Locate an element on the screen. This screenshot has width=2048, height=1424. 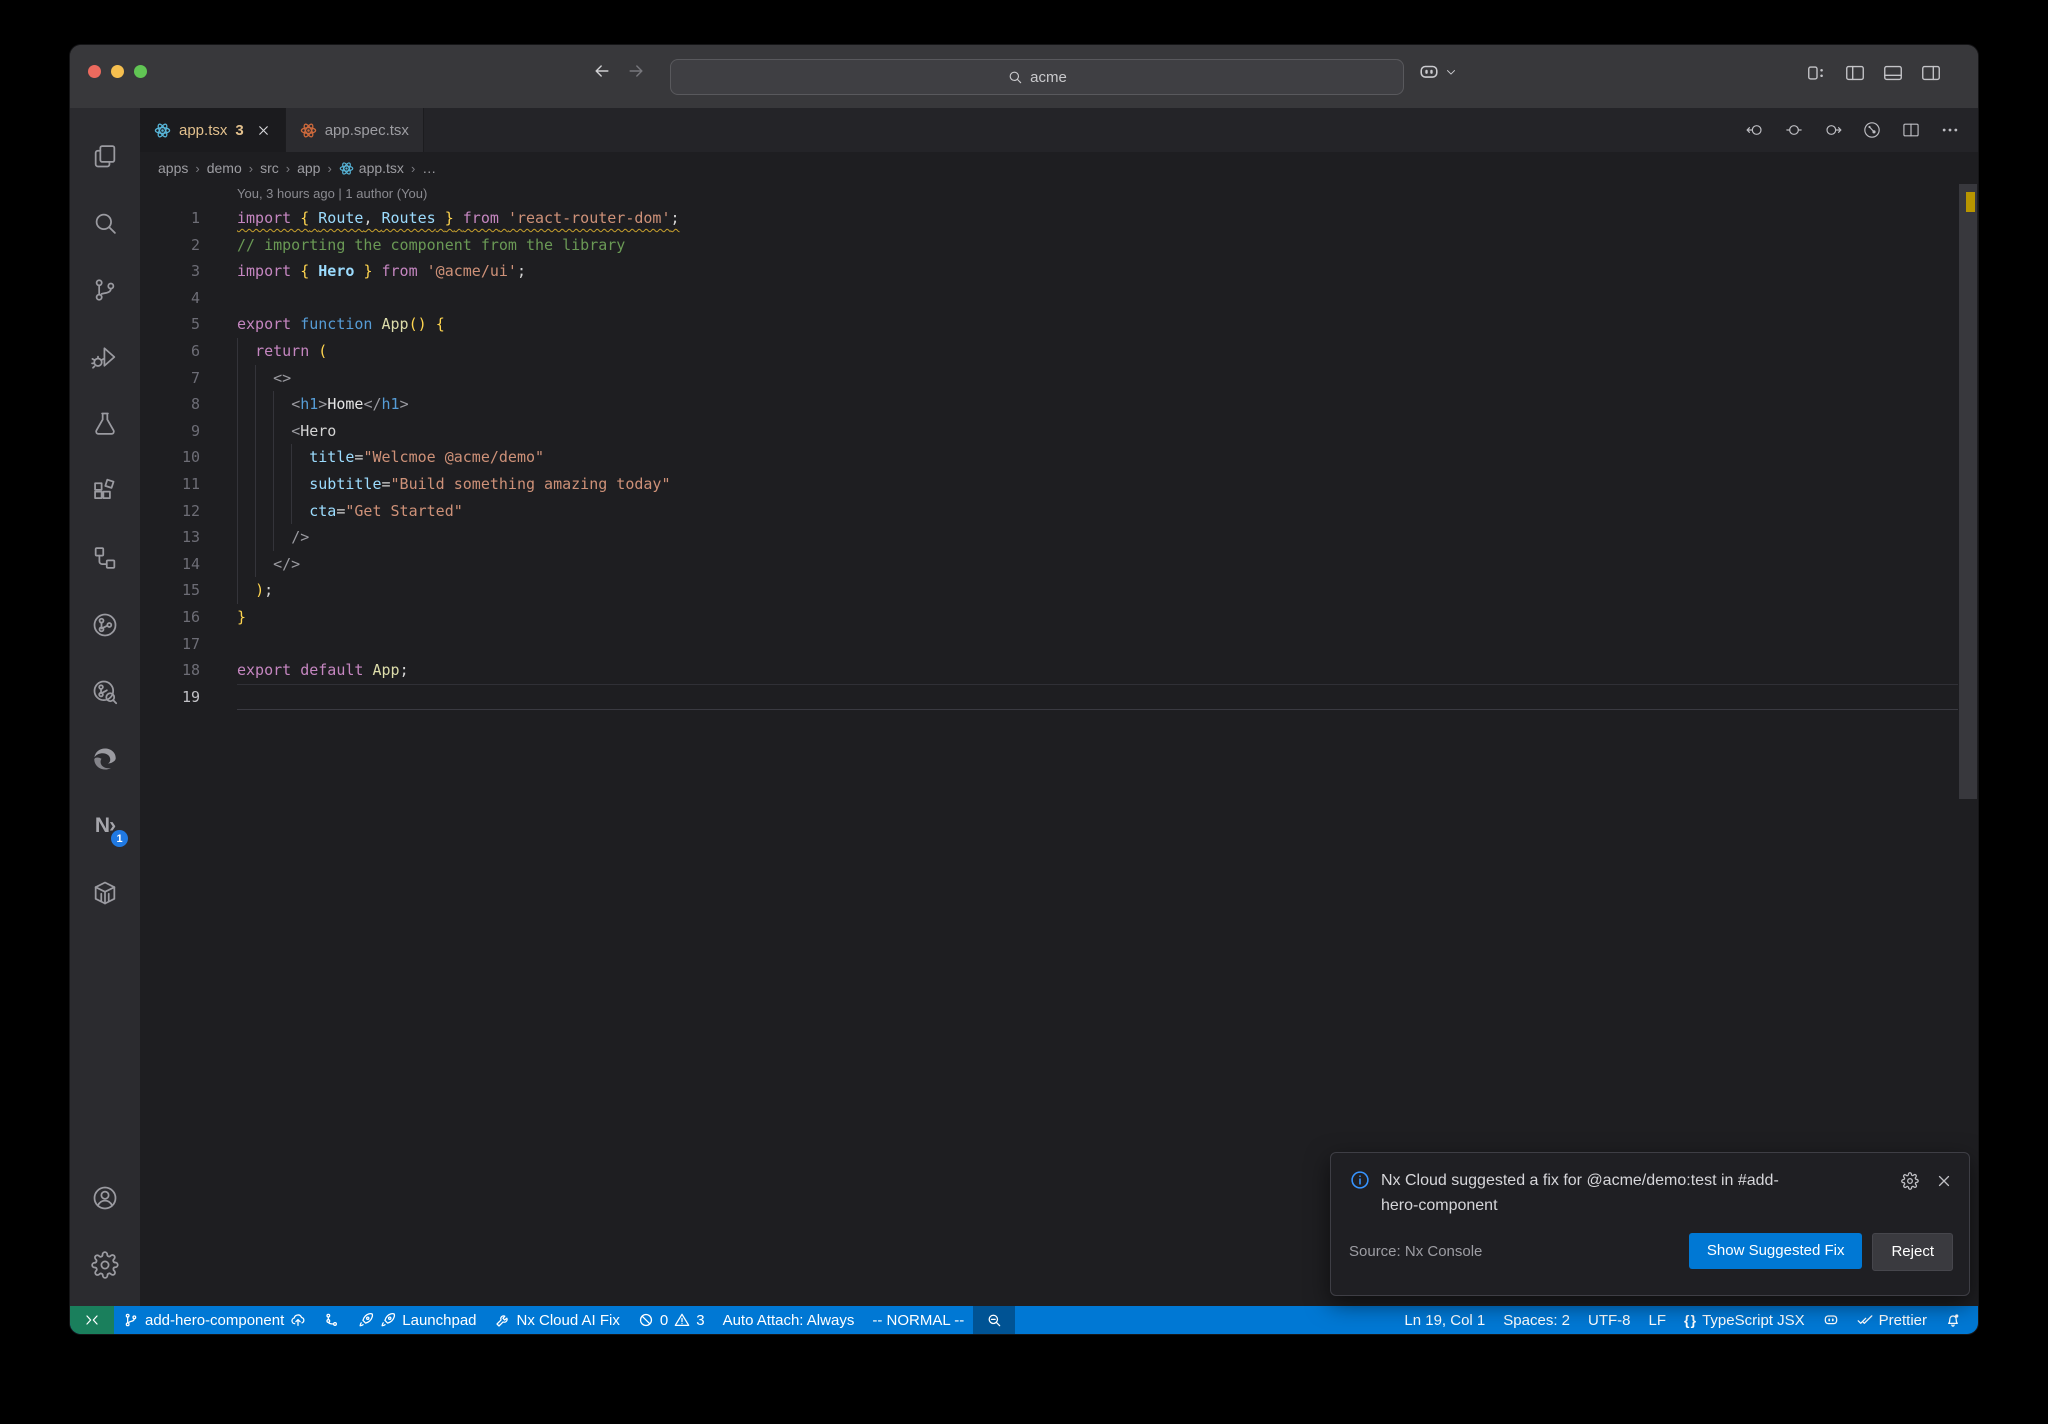
code-line: 13 /> is located at coordinates (1049, 537).